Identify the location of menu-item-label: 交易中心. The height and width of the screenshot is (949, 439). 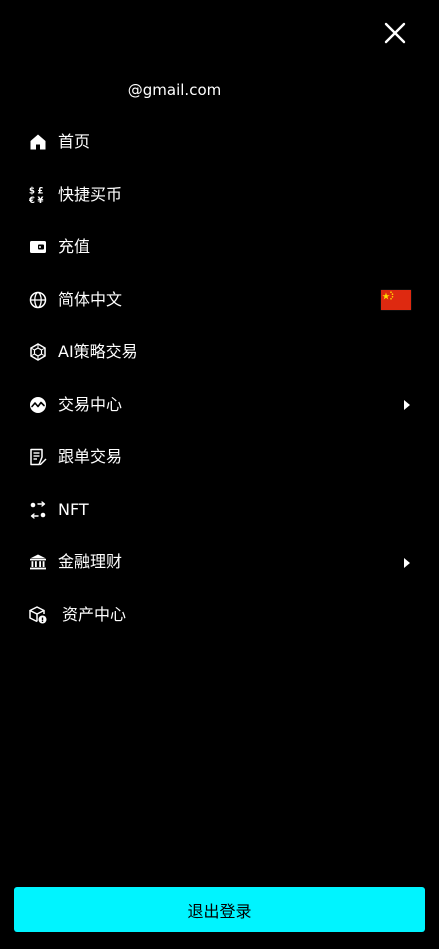
(90, 404).